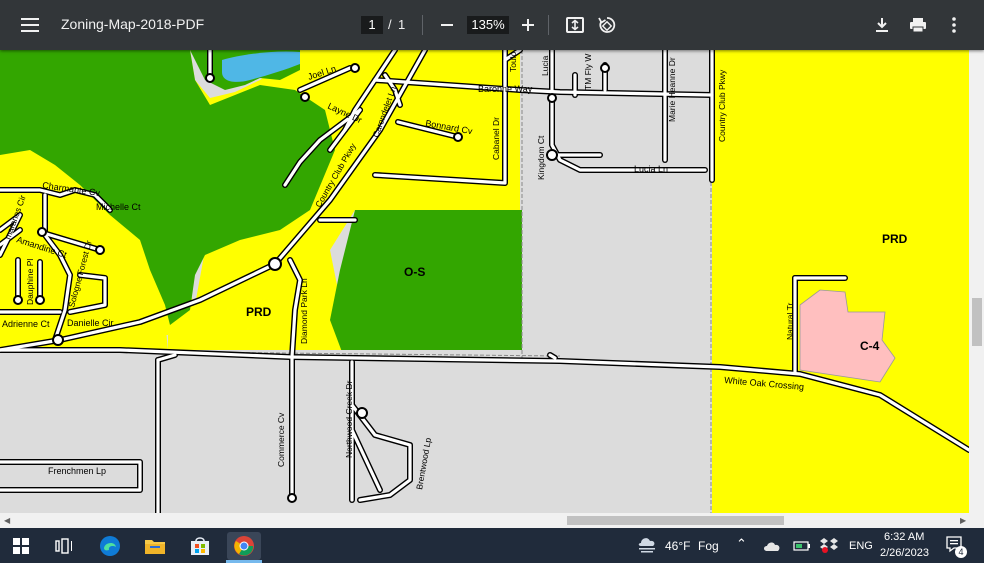 The height and width of the screenshot is (563, 984). What do you see at coordinates (414, 272) in the screenshot?
I see `zone-label-open-space: O-S` at bounding box center [414, 272].